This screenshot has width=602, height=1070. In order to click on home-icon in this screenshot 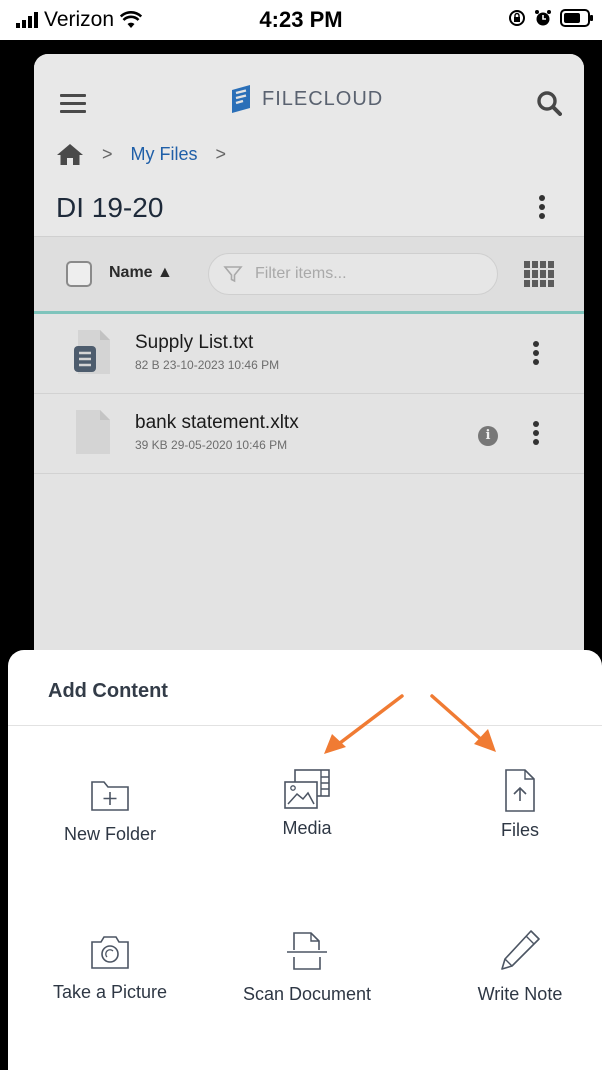, I will do `click(70, 154)`.